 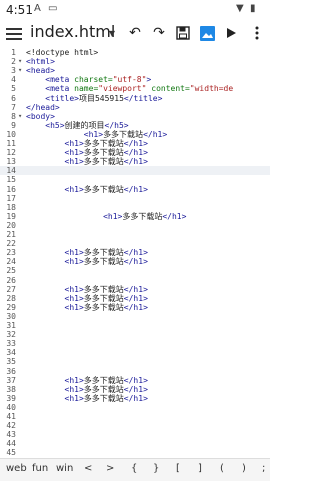 I want to click on shortcut-key: (, so click(x=222, y=468).